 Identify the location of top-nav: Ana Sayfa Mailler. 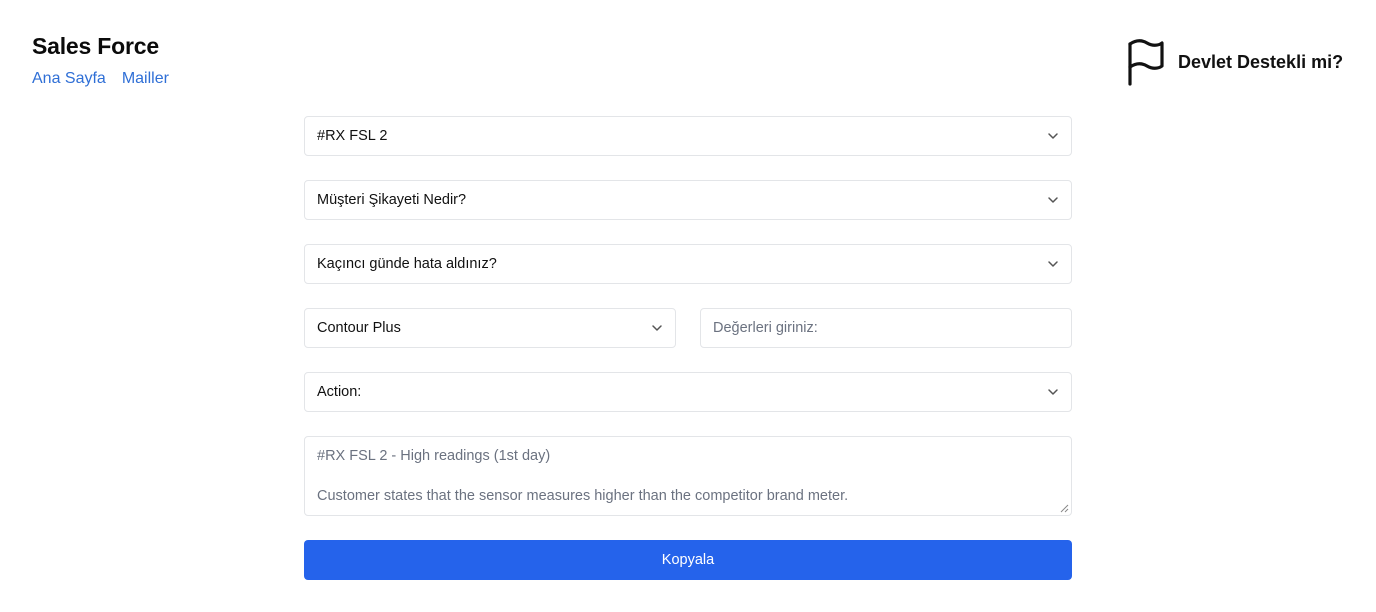
(100, 79).